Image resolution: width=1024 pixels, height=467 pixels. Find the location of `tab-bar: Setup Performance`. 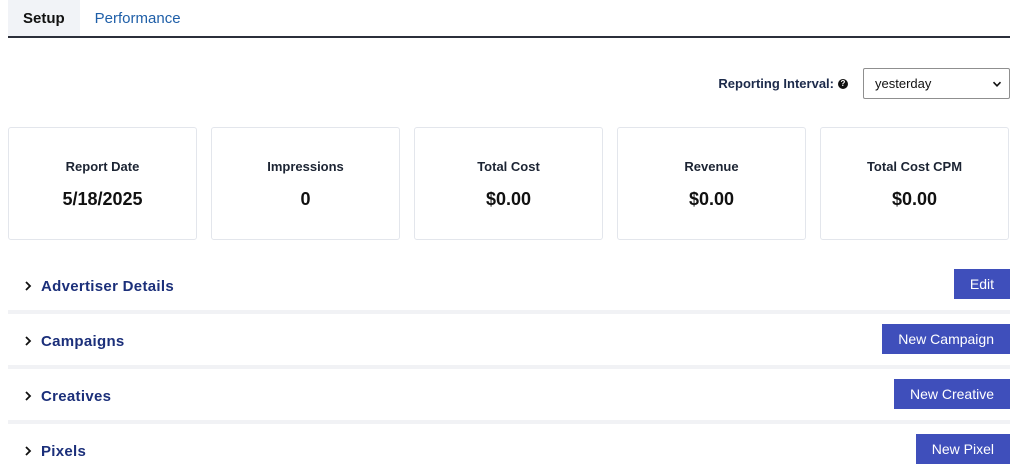

tab-bar: Setup Performance is located at coordinates (509, 19).